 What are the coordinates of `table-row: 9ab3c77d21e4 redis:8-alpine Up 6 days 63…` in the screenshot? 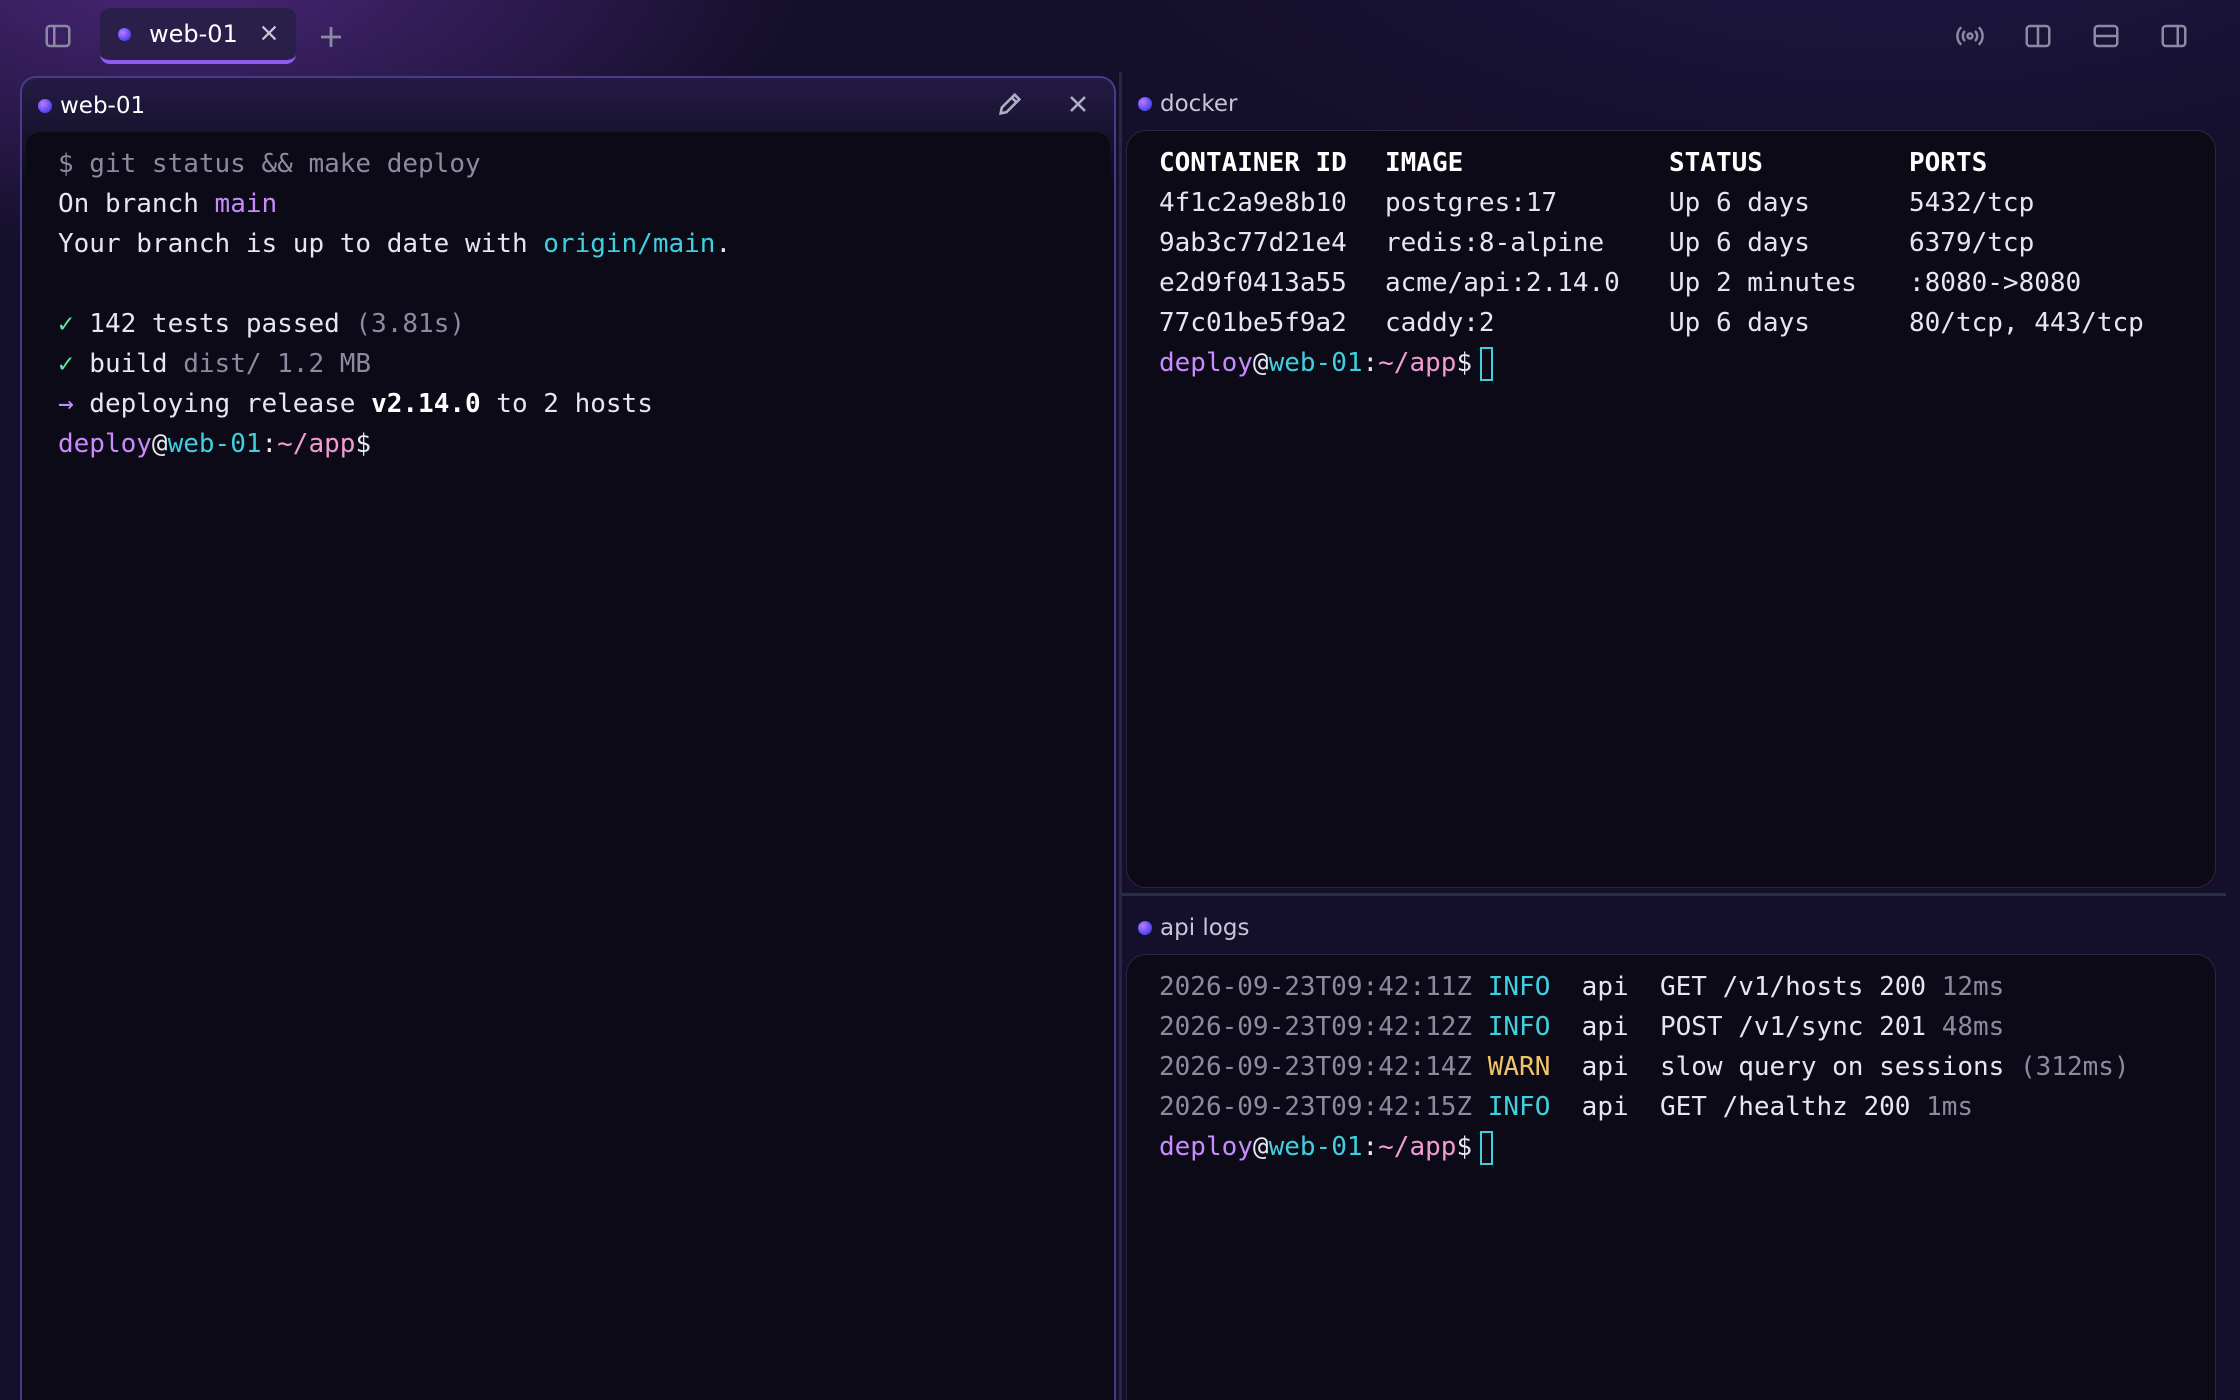 It's located at (1664, 243).